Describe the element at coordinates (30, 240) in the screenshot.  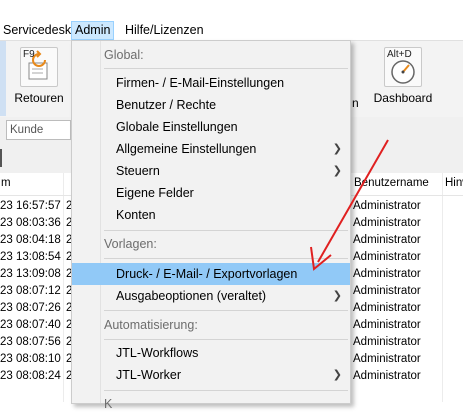
I see `cell-time: 23 08:04:18` at that location.